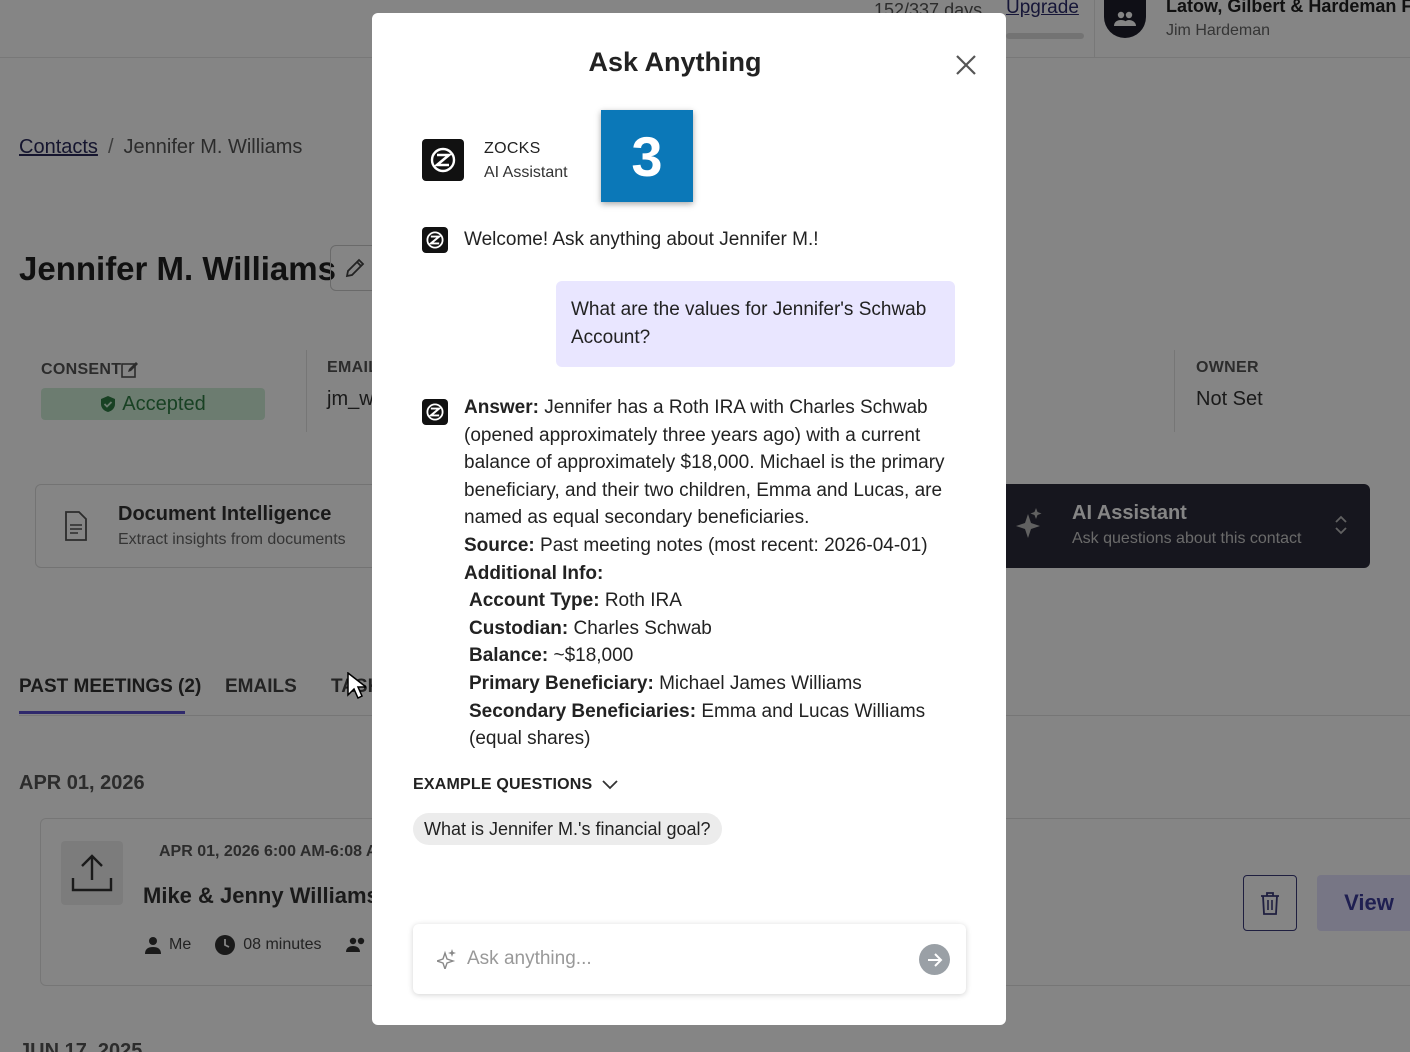  What do you see at coordinates (675, 62) in the screenshot?
I see `dialog-title: Ask Anything` at bounding box center [675, 62].